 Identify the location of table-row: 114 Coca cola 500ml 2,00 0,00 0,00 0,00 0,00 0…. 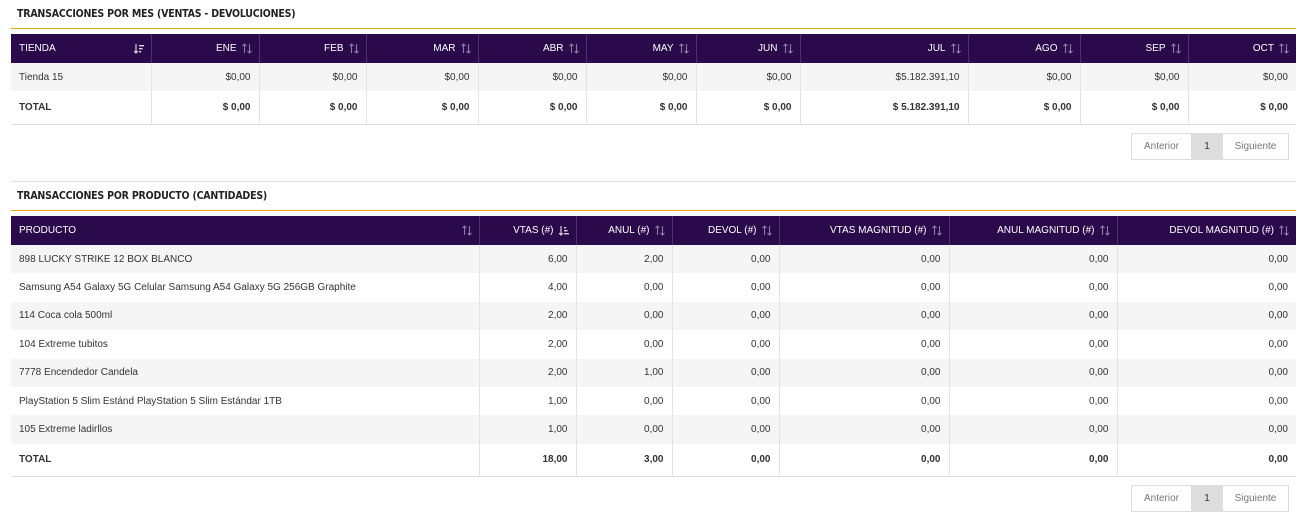
(653, 316).